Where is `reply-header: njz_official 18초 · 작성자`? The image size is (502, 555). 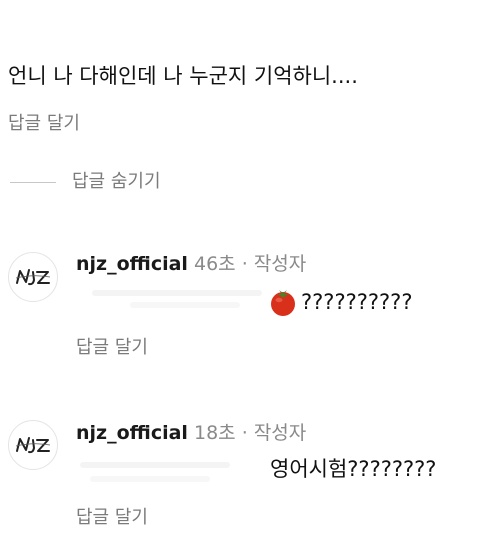 reply-header: njz_official 18초 · 작성자 is located at coordinates (191, 433).